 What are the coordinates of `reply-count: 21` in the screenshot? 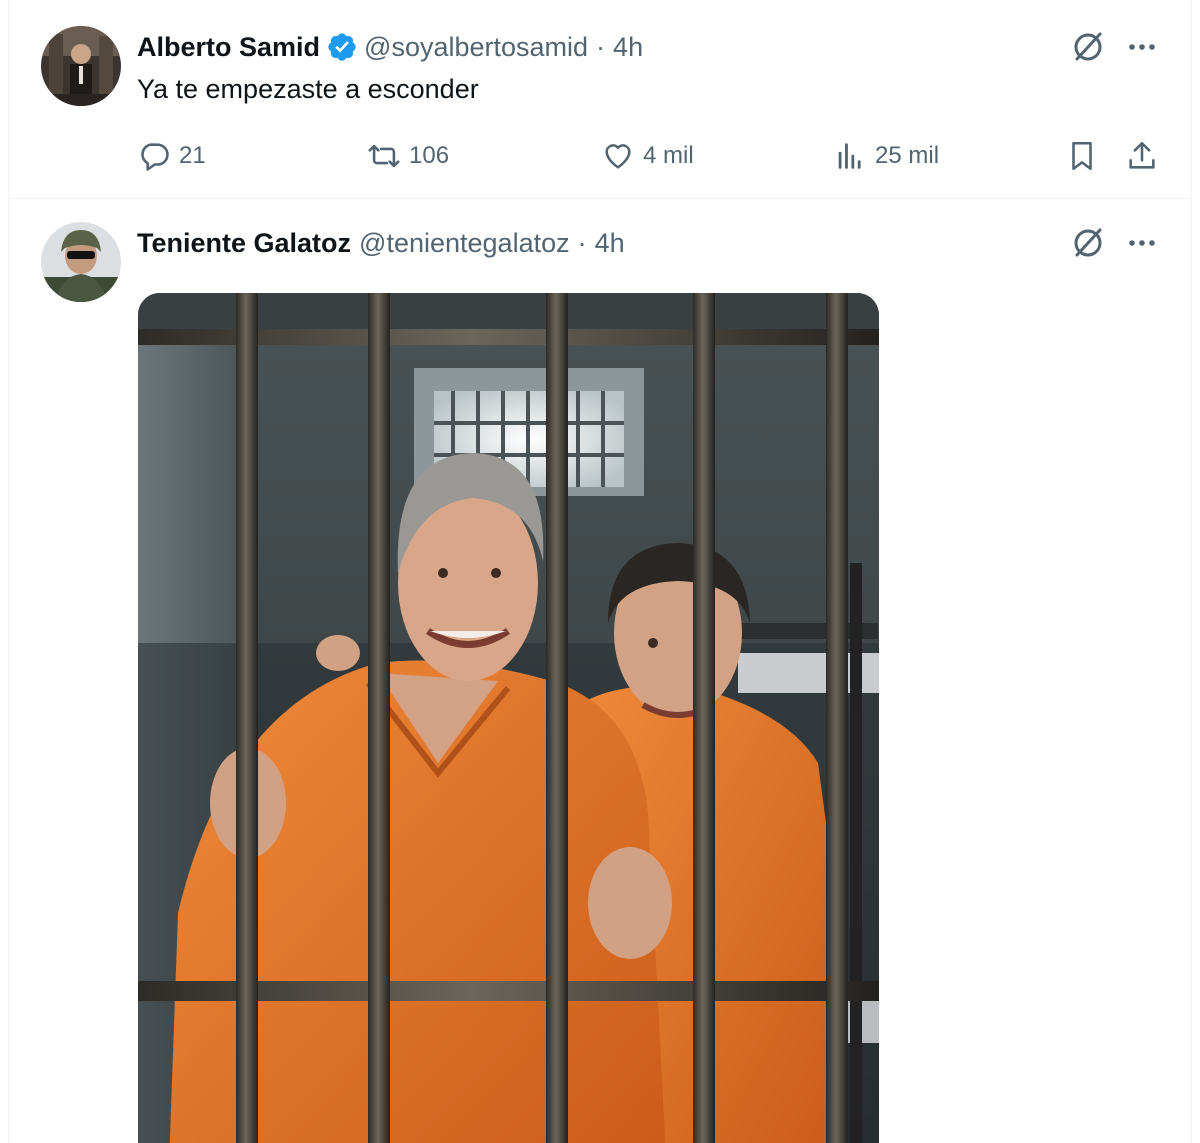 It's located at (192, 155).